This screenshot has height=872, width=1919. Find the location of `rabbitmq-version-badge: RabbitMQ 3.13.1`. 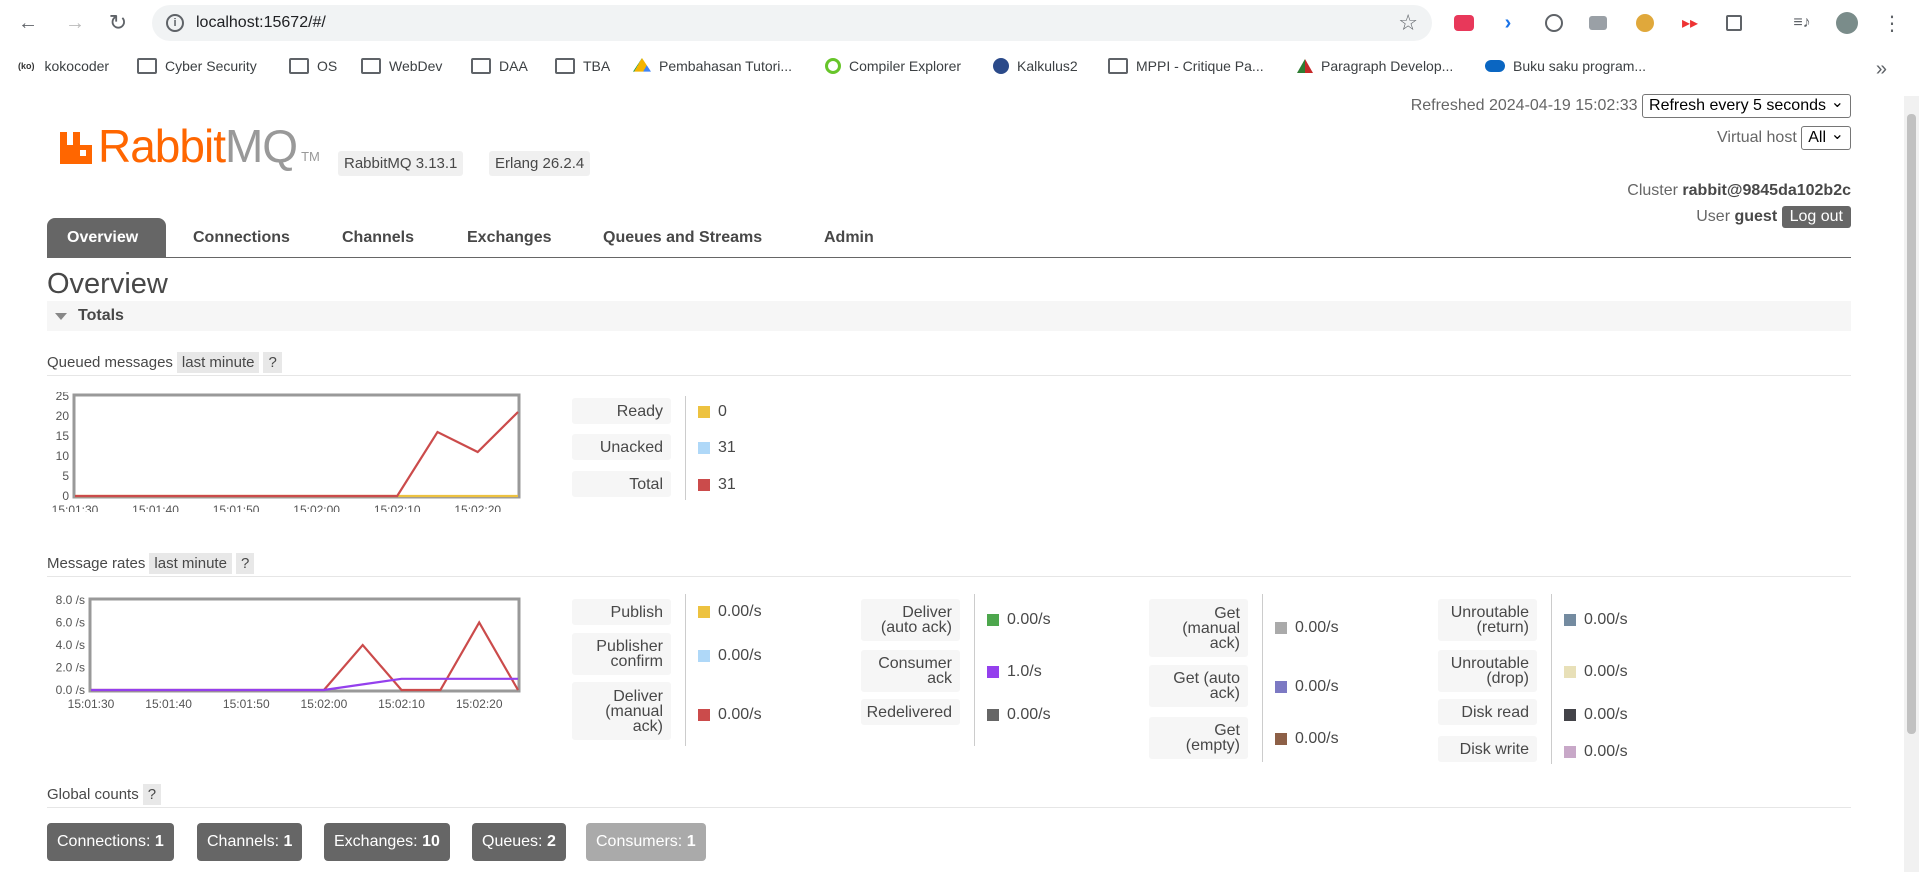

rabbitmq-version-badge: RabbitMQ 3.13.1 is located at coordinates (401, 163).